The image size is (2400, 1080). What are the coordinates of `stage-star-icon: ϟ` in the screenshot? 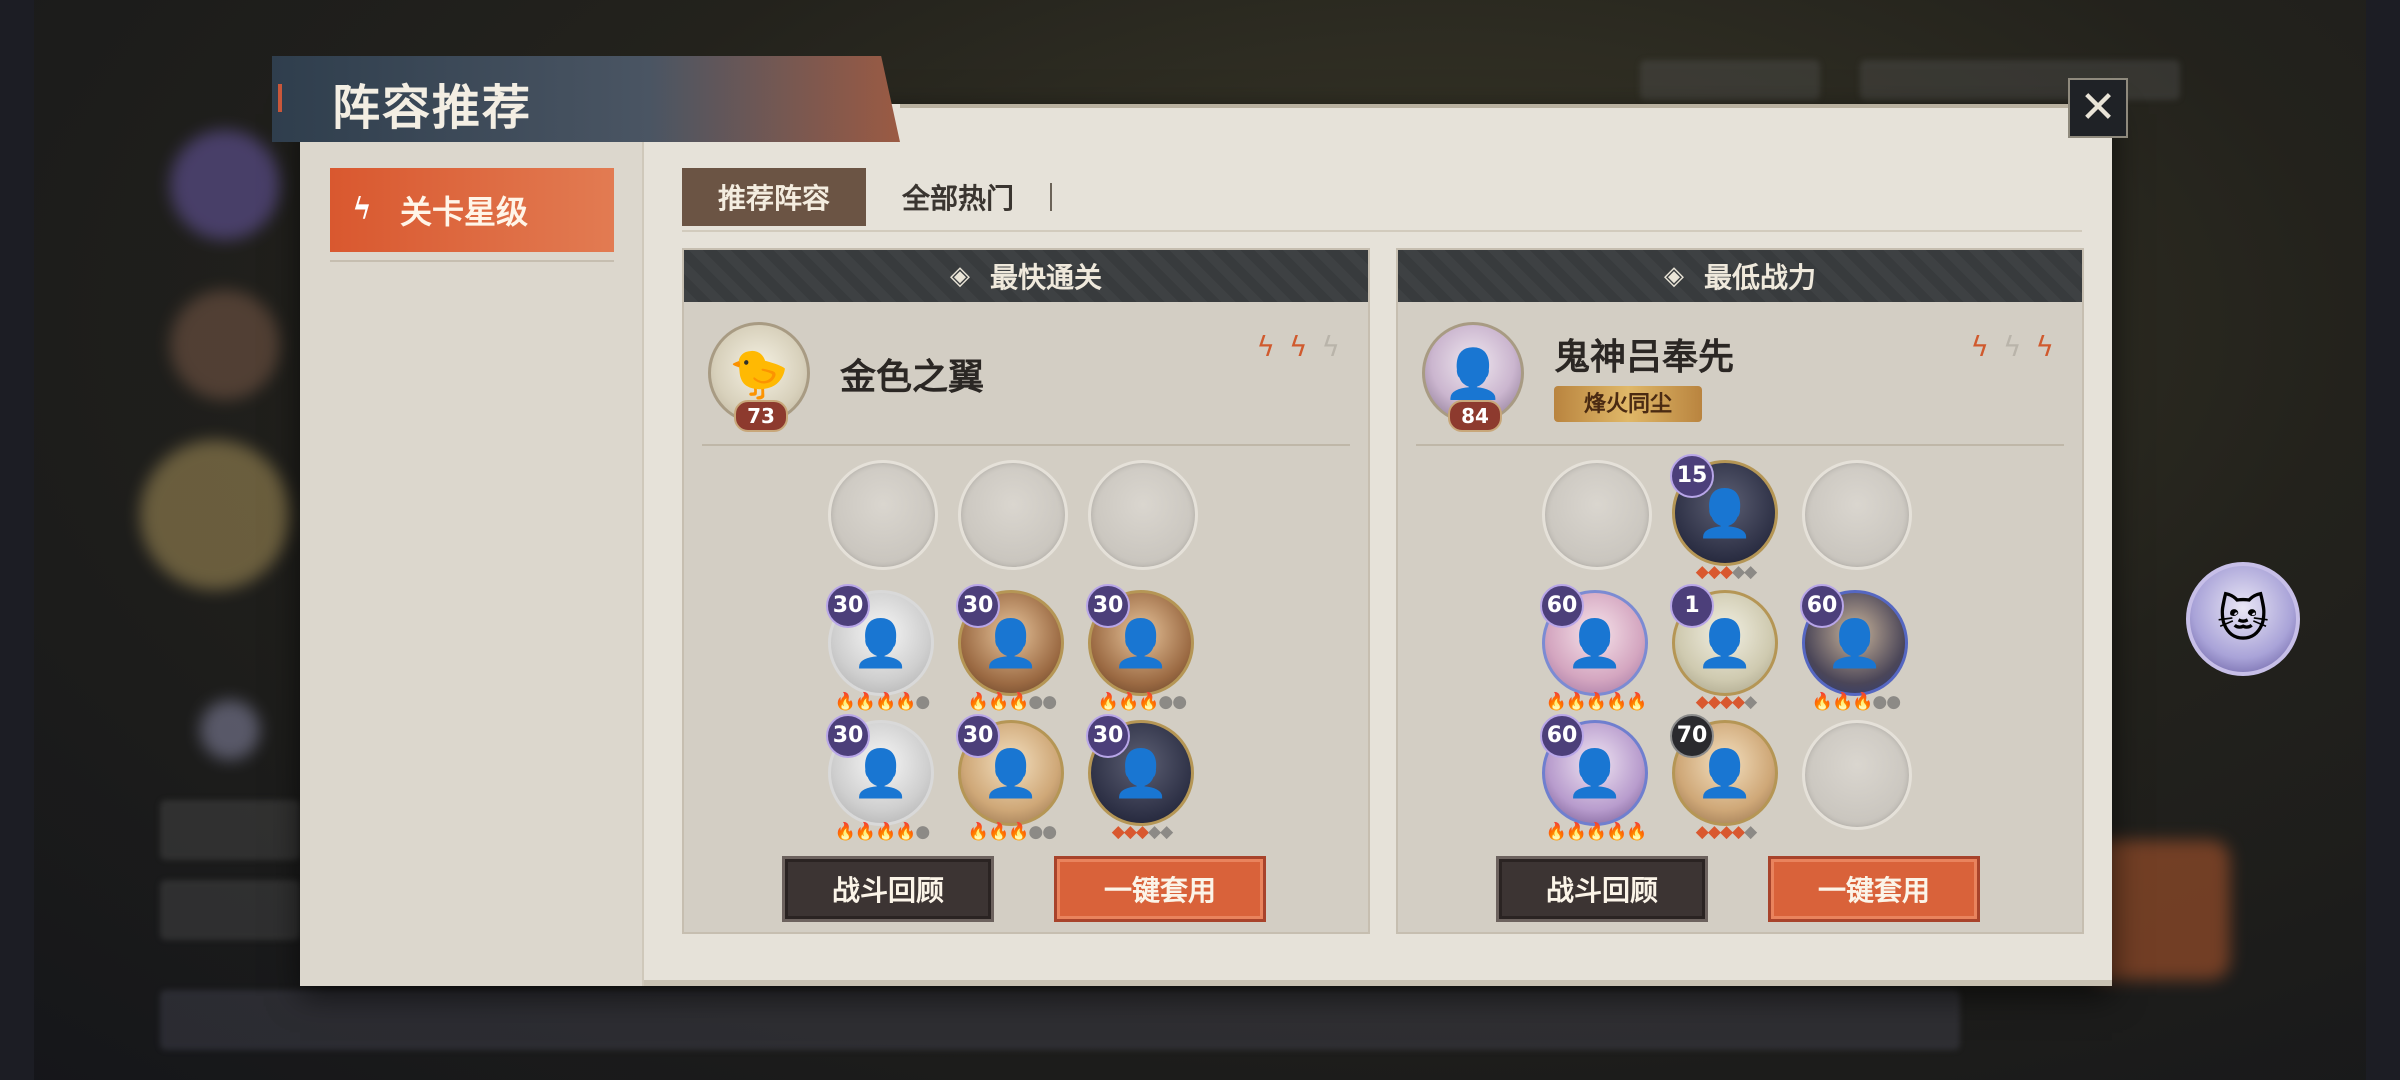 It's located at (362, 209).